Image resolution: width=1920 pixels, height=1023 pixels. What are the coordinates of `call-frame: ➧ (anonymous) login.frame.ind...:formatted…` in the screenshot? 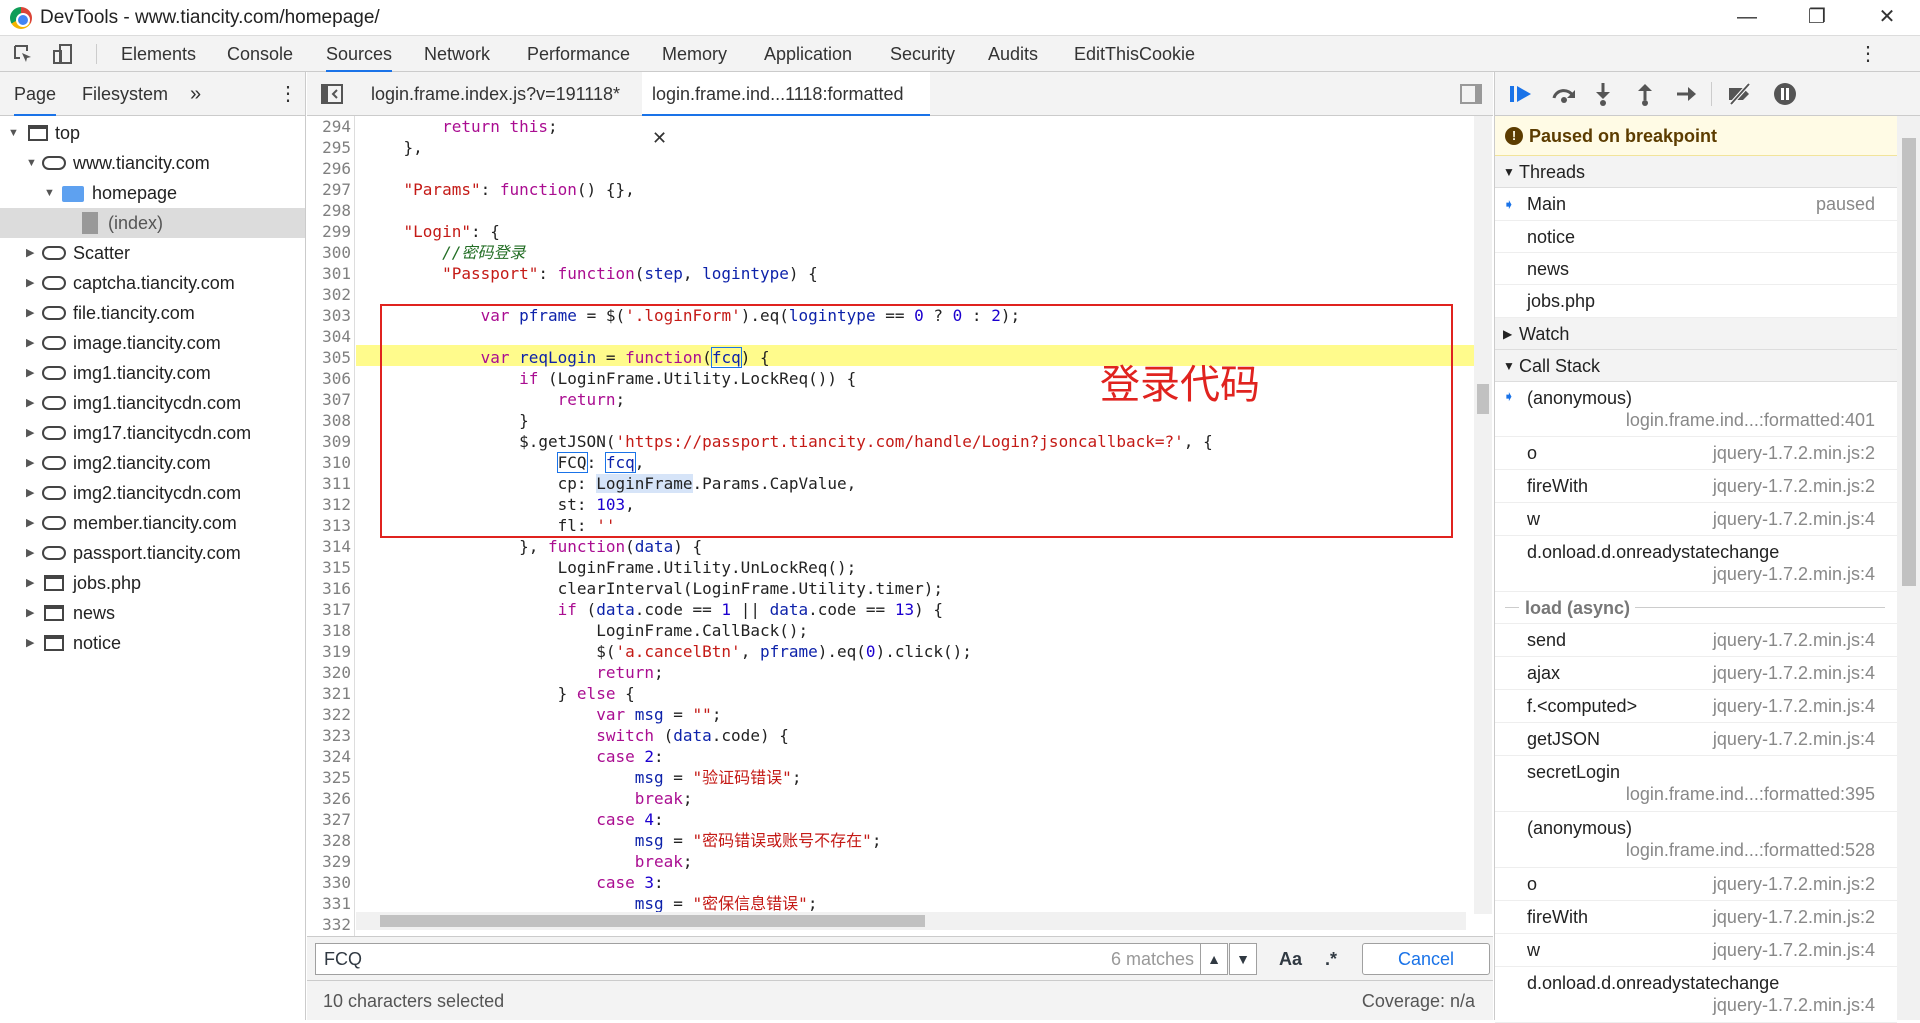 It's located at (1696, 409).